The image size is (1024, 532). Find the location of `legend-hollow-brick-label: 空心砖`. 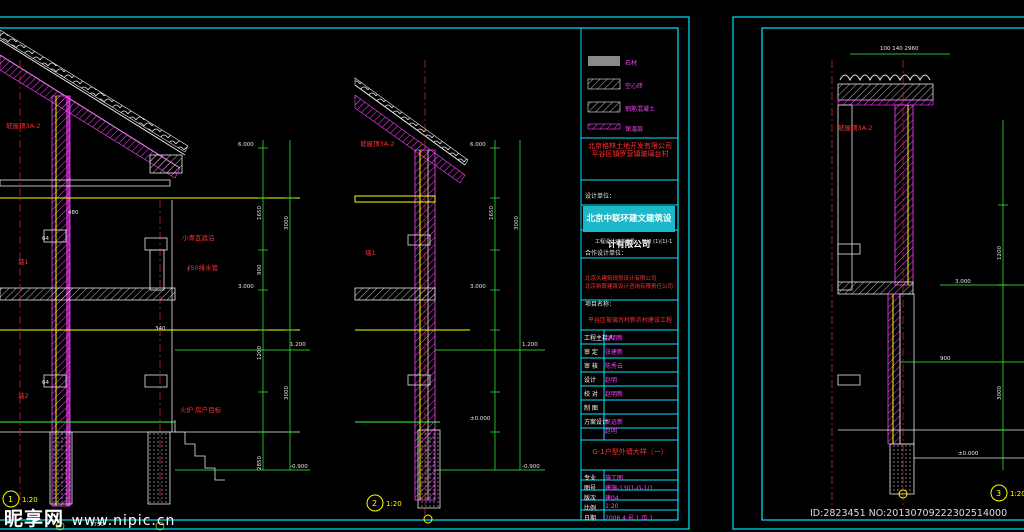

legend-hollow-brick-label: 空心砖 is located at coordinates (634, 86).